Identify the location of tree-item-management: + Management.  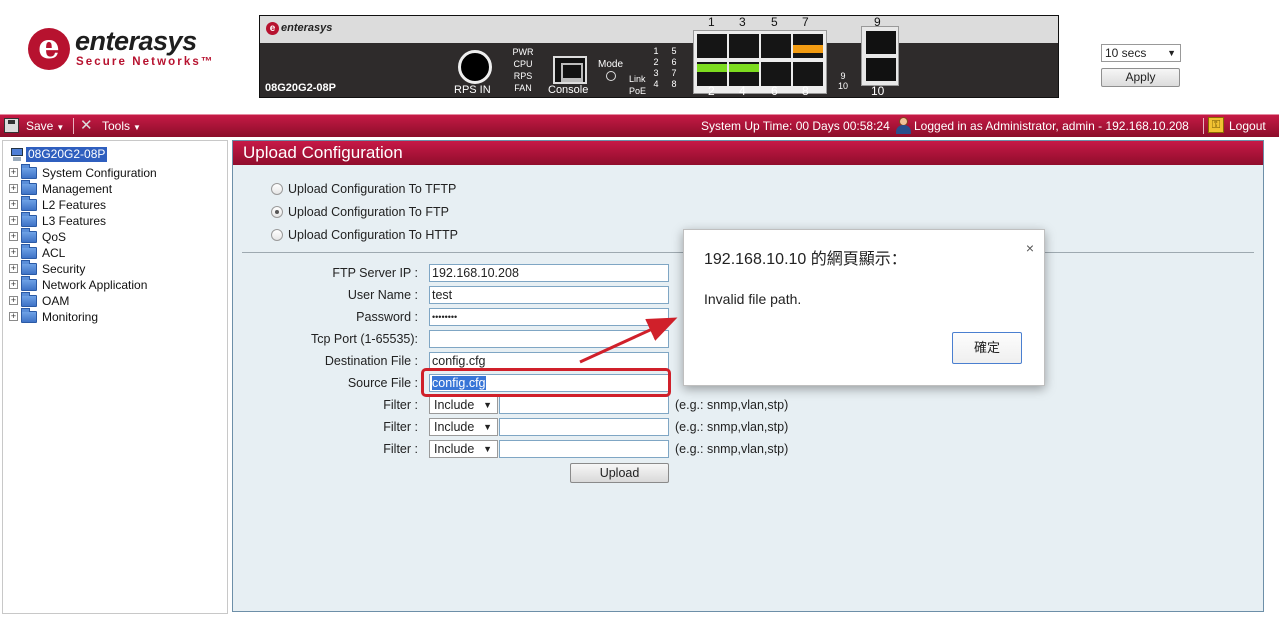
(116, 188).